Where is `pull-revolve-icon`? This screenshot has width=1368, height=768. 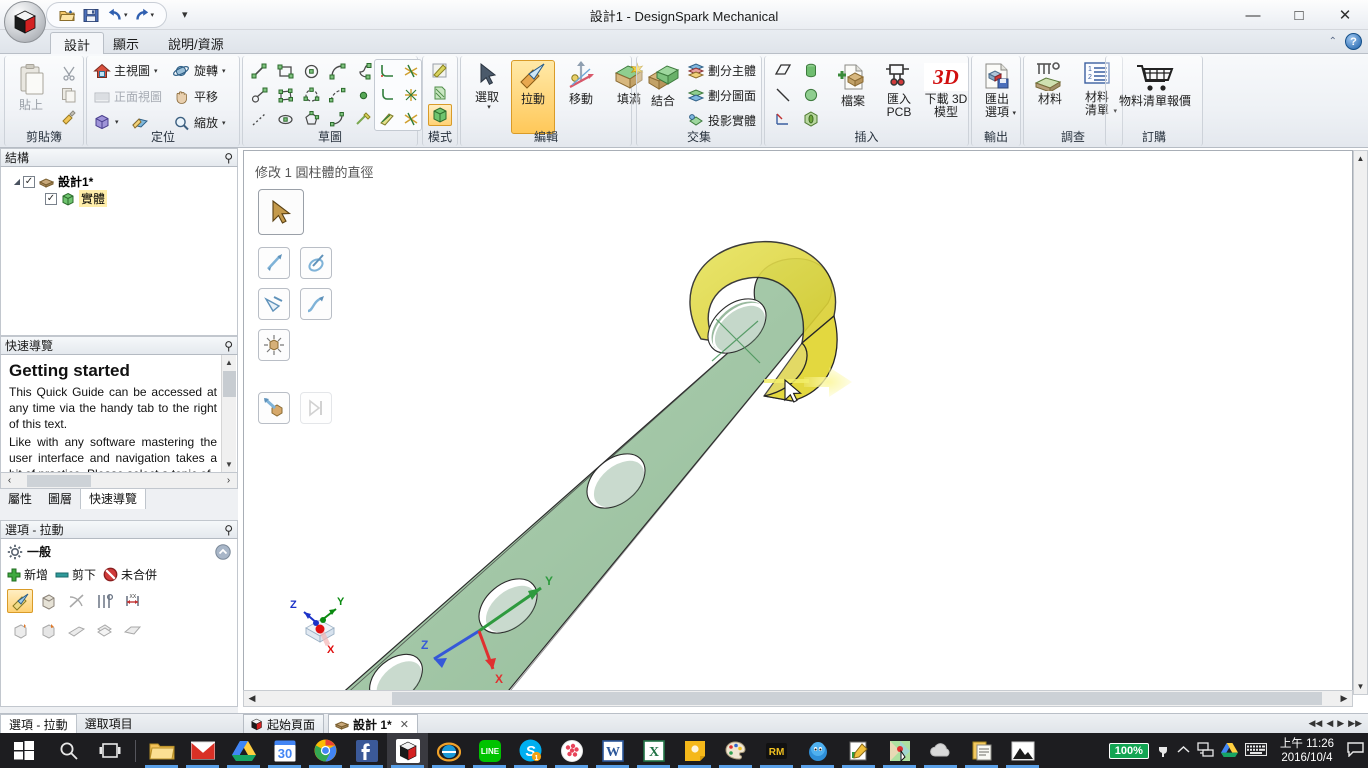 pull-revolve-icon is located at coordinates (76, 601).